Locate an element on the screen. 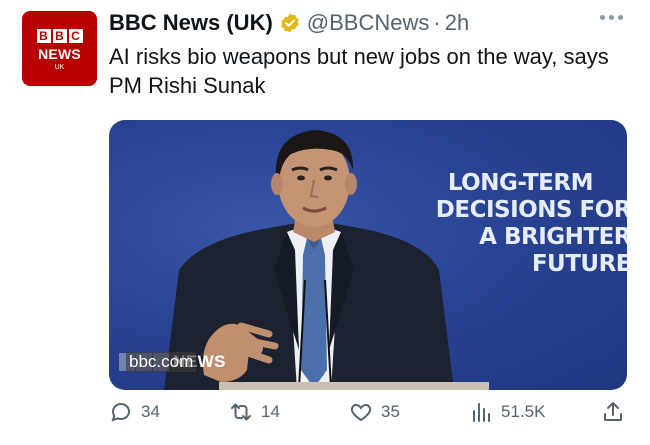 The image size is (650, 445). views-button: 51.5K is located at coordinates (507, 412).